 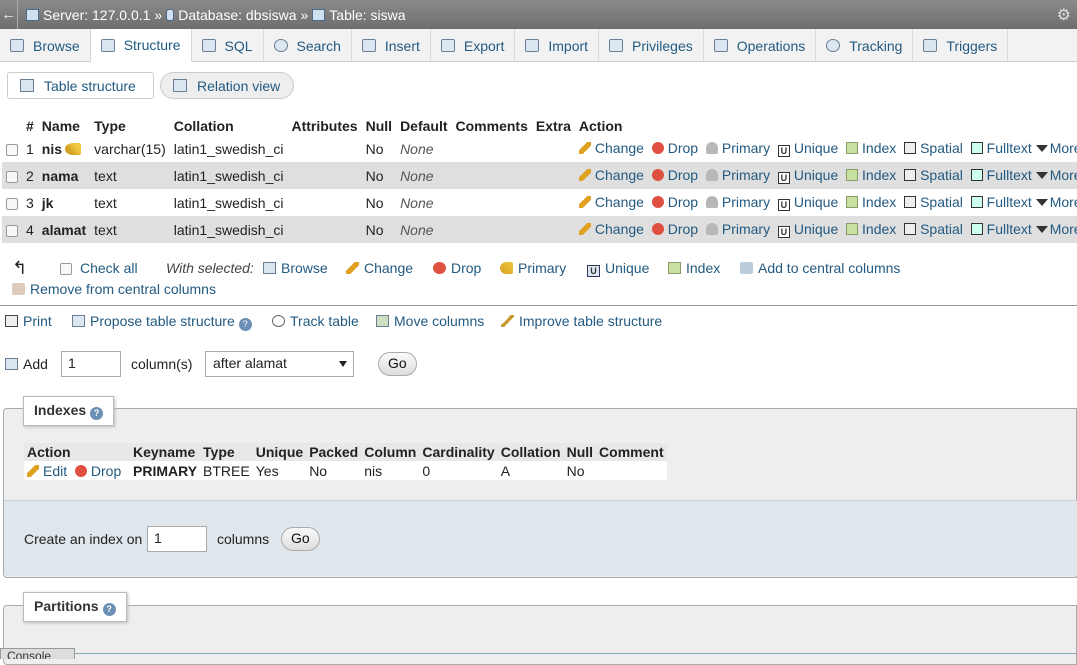 What do you see at coordinates (162, 364) in the screenshot?
I see `columns-suffix-label: column(s)` at bounding box center [162, 364].